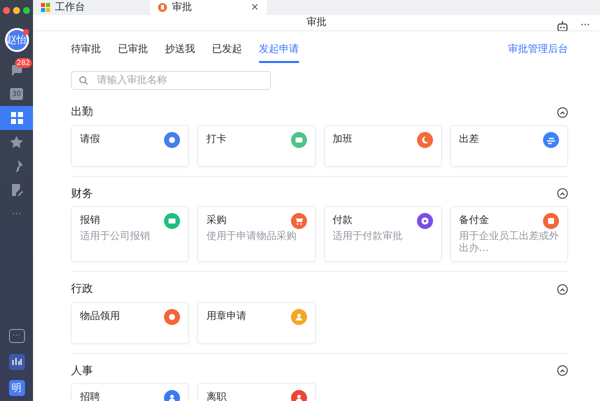 The image size is (600, 401). What do you see at coordinates (82, 370) in the screenshot?
I see `section-title: 人事` at bounding box center [82, 370].